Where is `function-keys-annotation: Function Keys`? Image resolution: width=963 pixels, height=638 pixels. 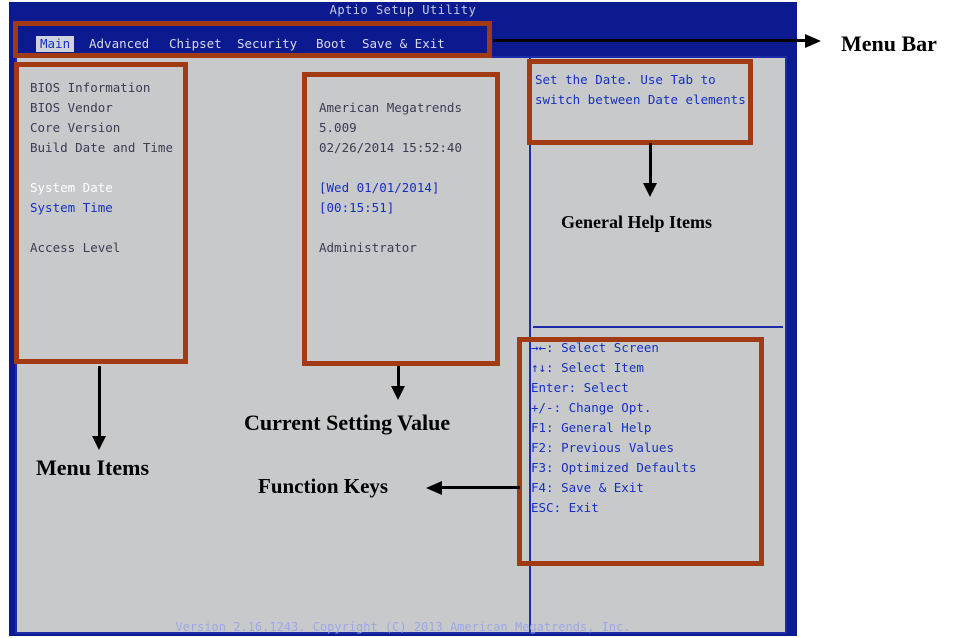
function-keys-annotation: Function Keys is located at coordinates (323, 486).